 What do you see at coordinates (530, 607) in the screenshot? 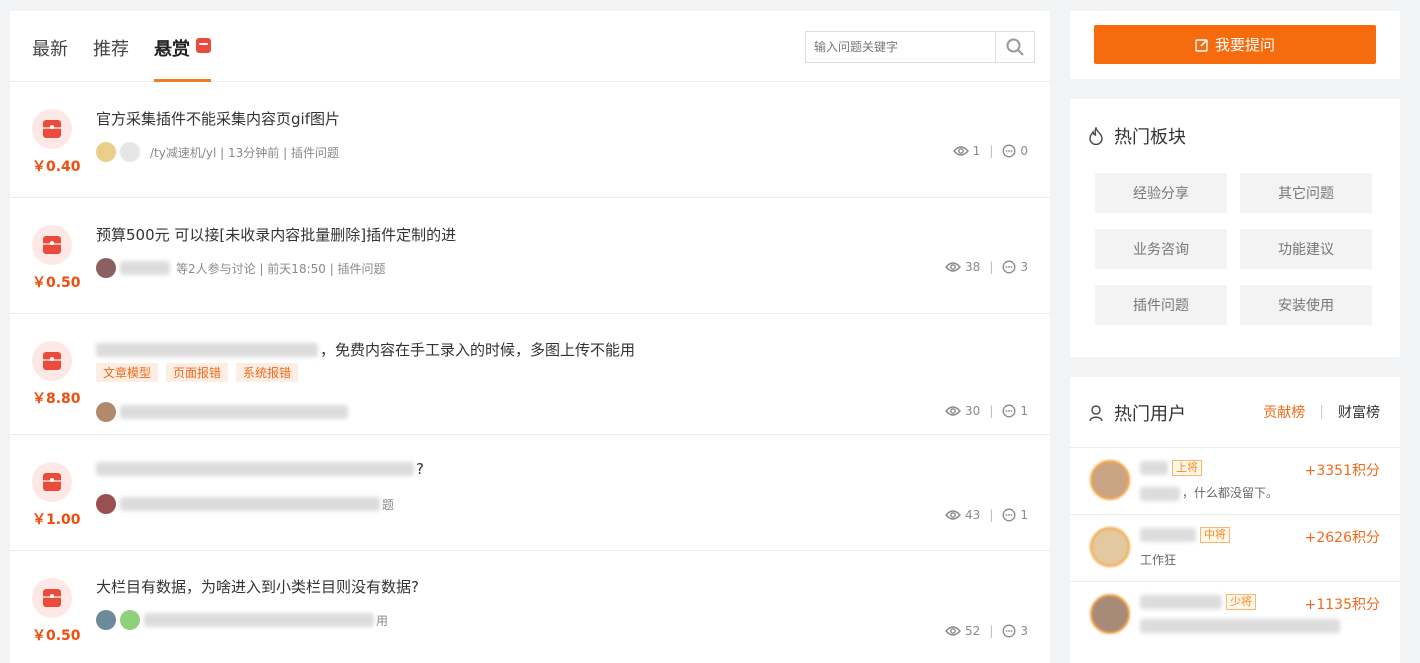
I see `question-item: ￥0.50 大栏目有数据，为啥进入到小类栏目则没有数据? 用 52 | 3` at bounding box center [530, 607].